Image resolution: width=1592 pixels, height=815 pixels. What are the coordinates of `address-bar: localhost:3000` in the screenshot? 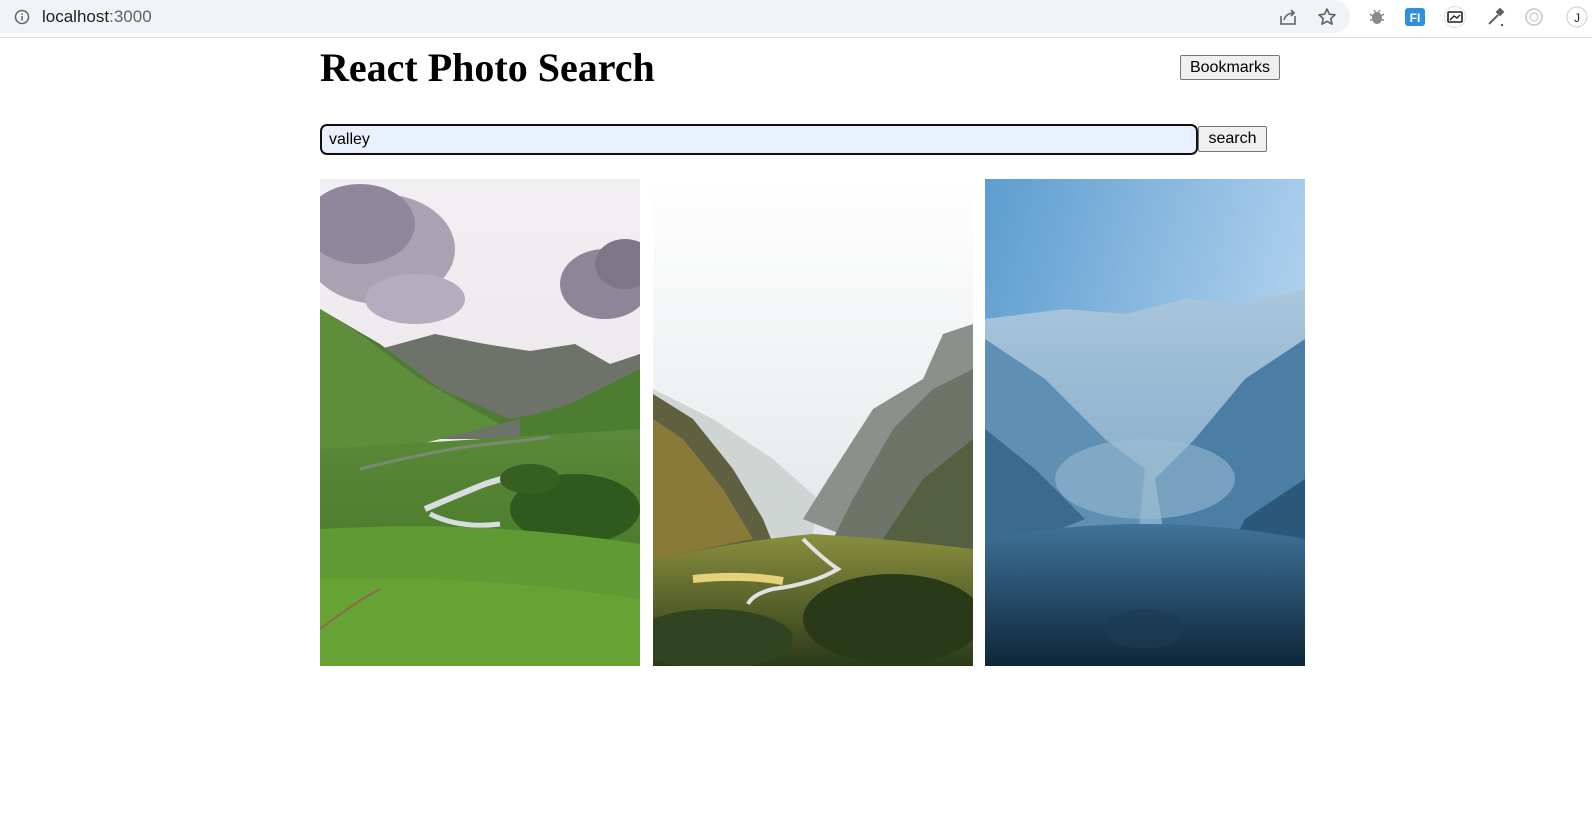 It's located at (675, 16).